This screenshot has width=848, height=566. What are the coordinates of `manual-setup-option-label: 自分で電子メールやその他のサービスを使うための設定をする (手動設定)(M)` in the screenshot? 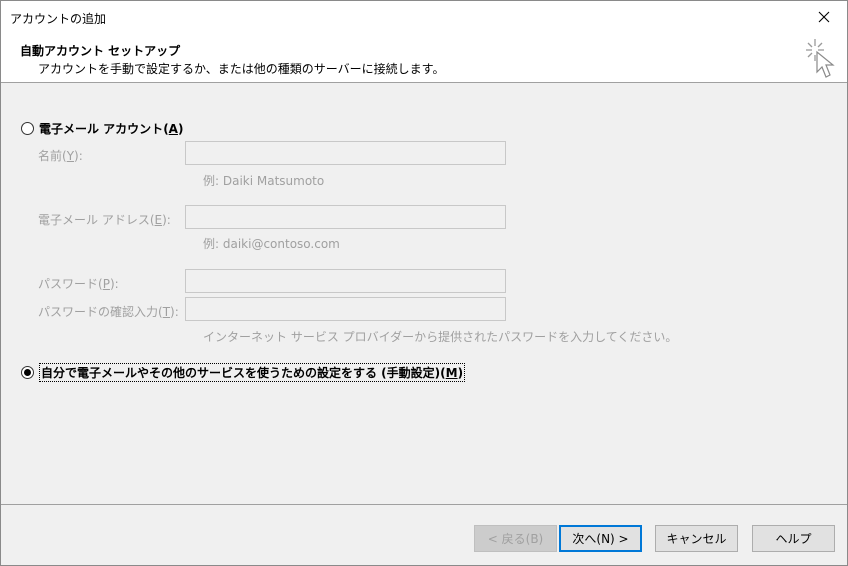 It's located at (252, 372).